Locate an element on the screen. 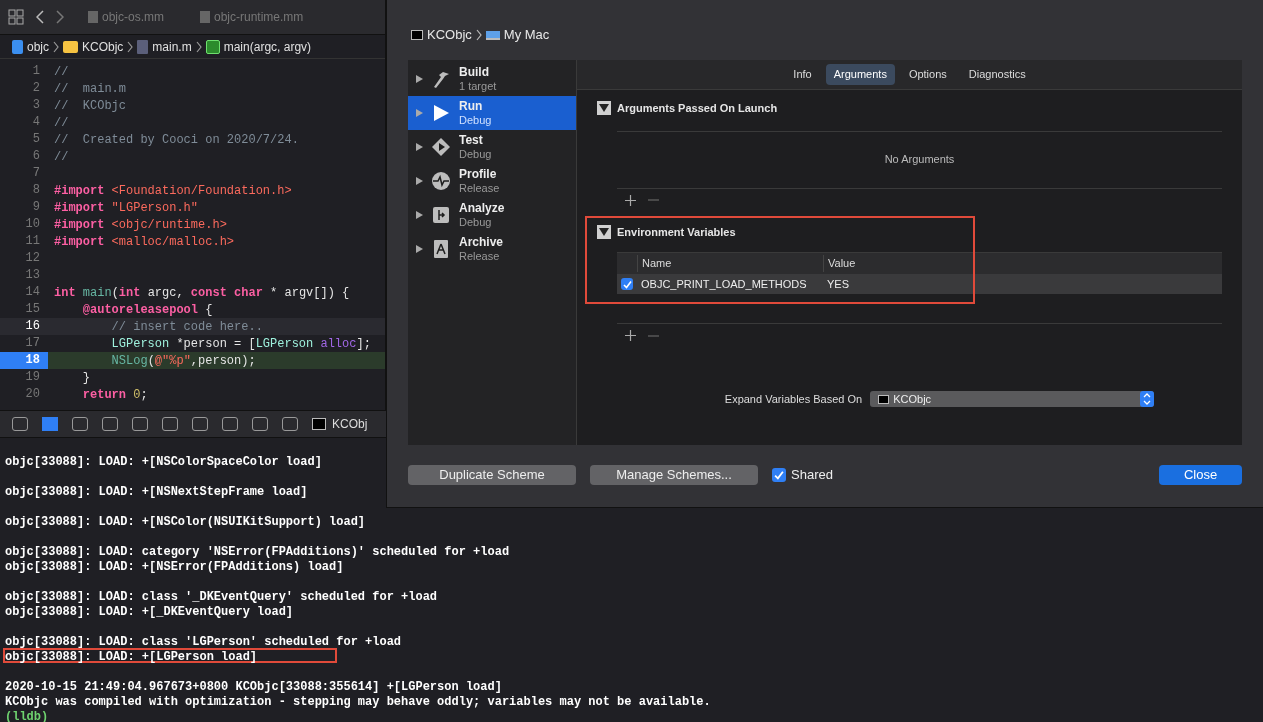  line-number: 7 is located at coordinates (36, 173).